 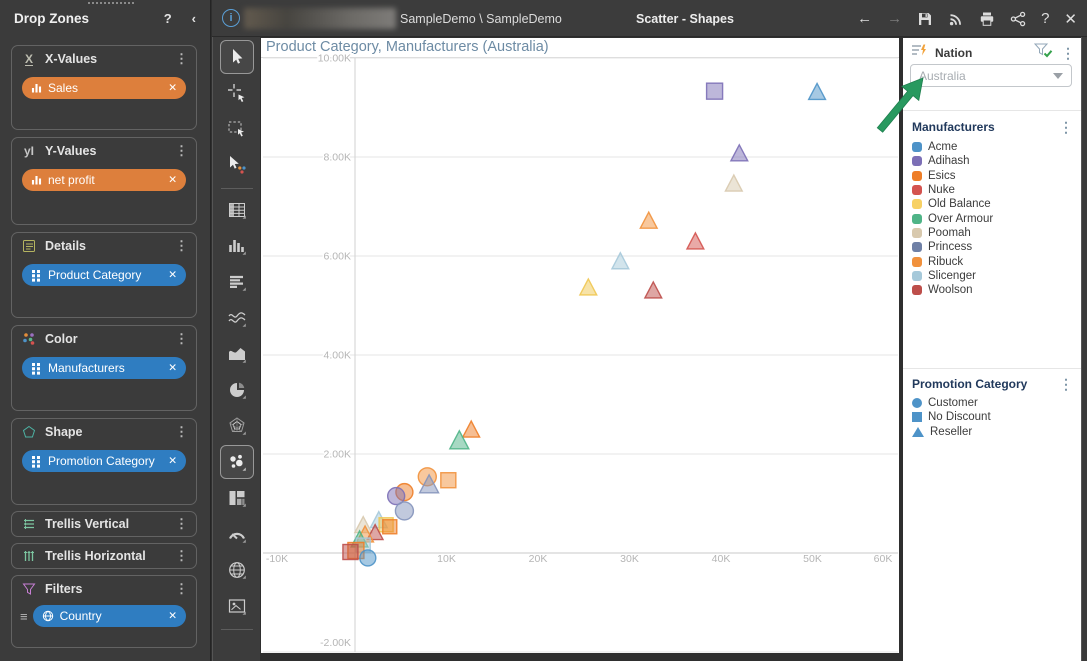 I want to click on share-icon, so click(x=1018, y=19).